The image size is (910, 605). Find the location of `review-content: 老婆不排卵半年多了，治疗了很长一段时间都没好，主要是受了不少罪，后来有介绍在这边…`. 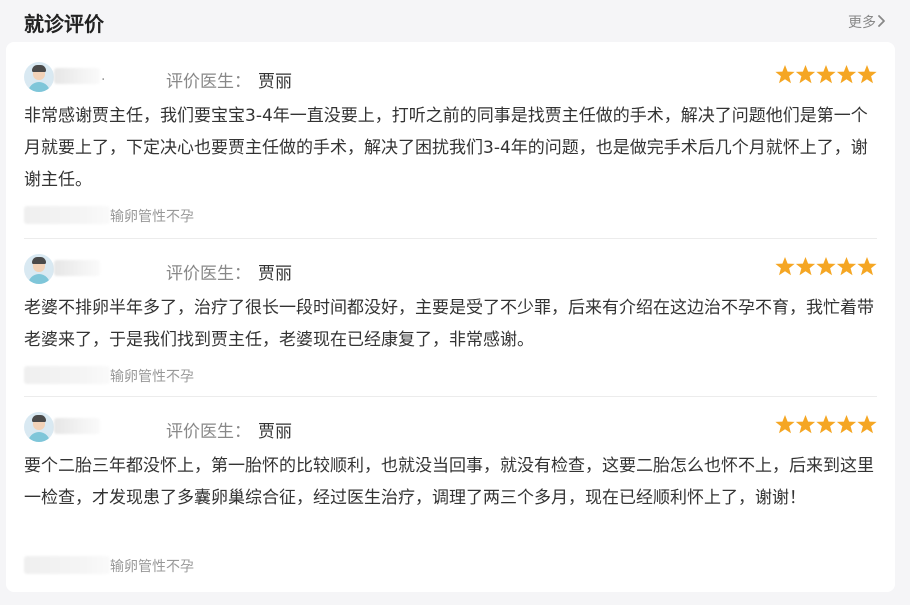

review-content: 老婆不排卵半年多了，治疗了很长一段时间都没好，主要是受了不少罪，后来有介绍在这边… is located at coordinates (449, 324).